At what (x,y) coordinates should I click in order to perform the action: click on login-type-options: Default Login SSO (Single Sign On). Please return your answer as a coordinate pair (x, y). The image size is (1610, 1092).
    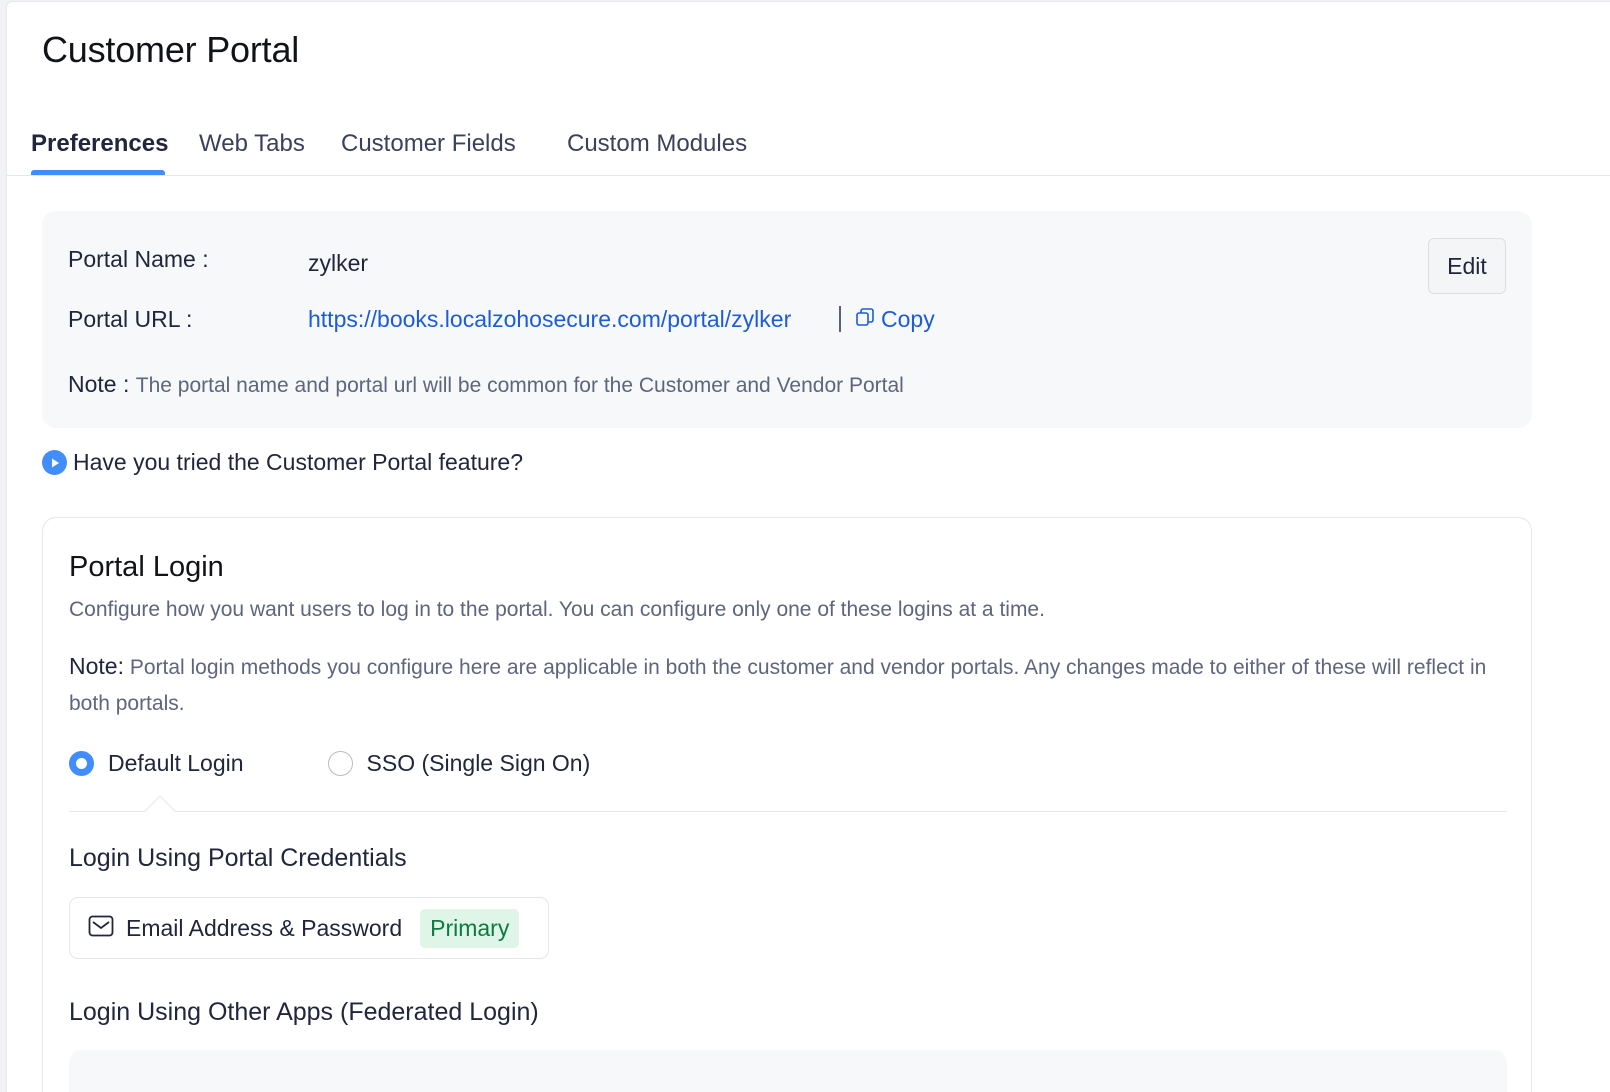
    Looking at the image, I should click on (329, 763).